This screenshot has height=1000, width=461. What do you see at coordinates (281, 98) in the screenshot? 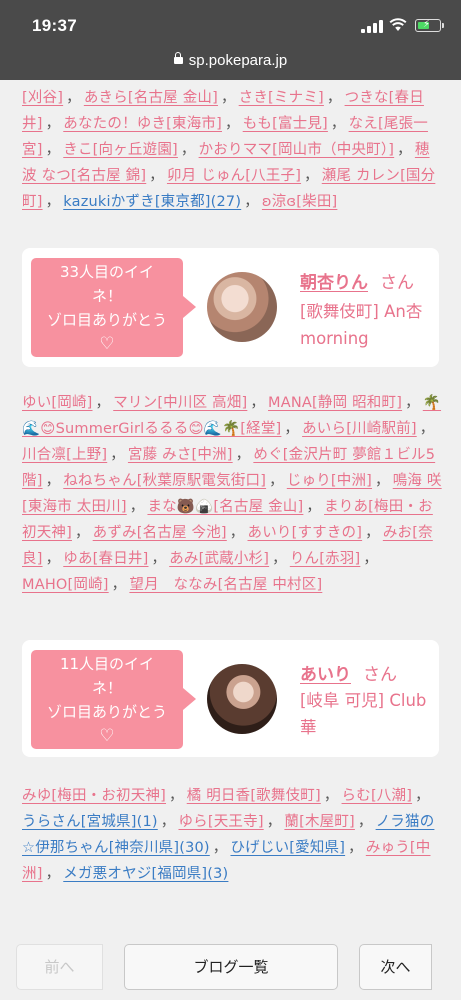
I see `liker-link: さき[ミナミ]` at bounding box center [281, 98].